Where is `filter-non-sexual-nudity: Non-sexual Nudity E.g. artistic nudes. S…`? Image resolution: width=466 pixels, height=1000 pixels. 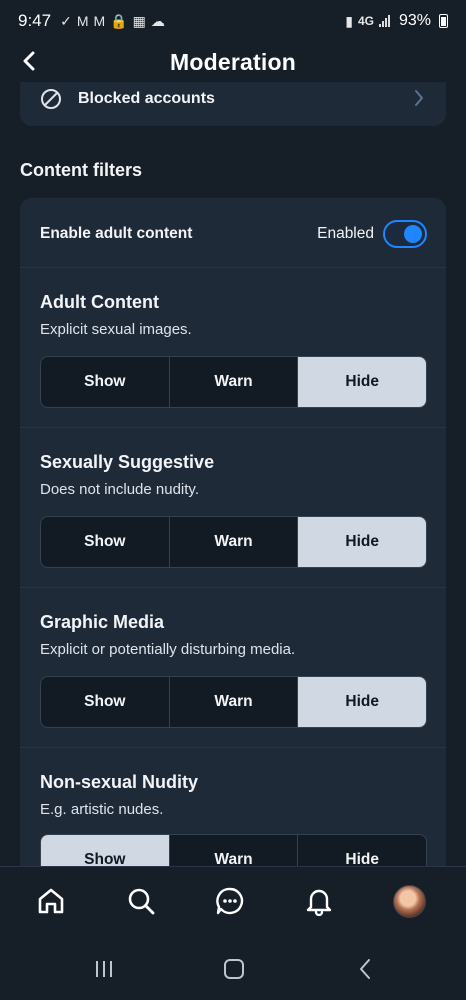 filter-non-sexual-nudity: Non-sexual Nudity E.g. artistic nudes. S… is located at coordinates (233, 807).